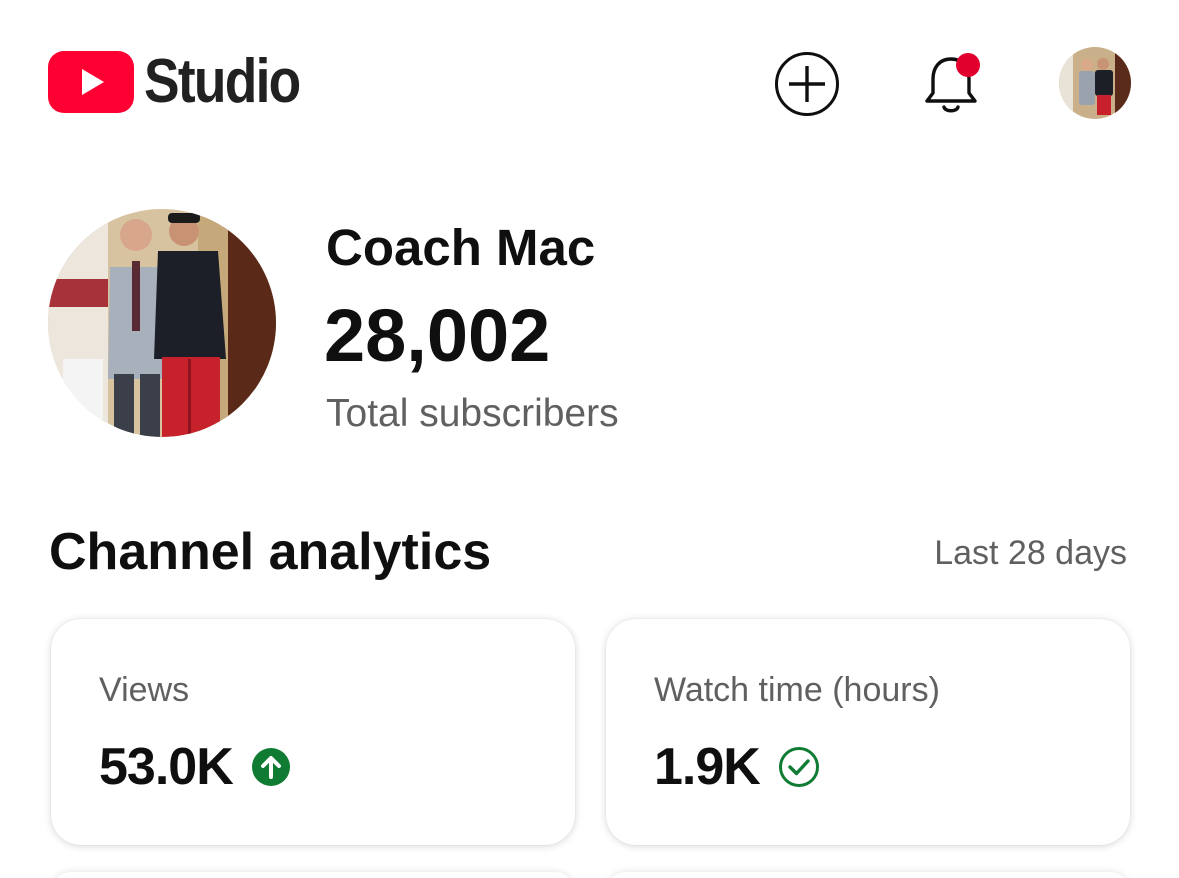 This screenshot has width=1179, height=878. What do you see at coordinates (222, 81) in the screenshot?
I see `logo-text: Studio` at bounding box center [222, 81].